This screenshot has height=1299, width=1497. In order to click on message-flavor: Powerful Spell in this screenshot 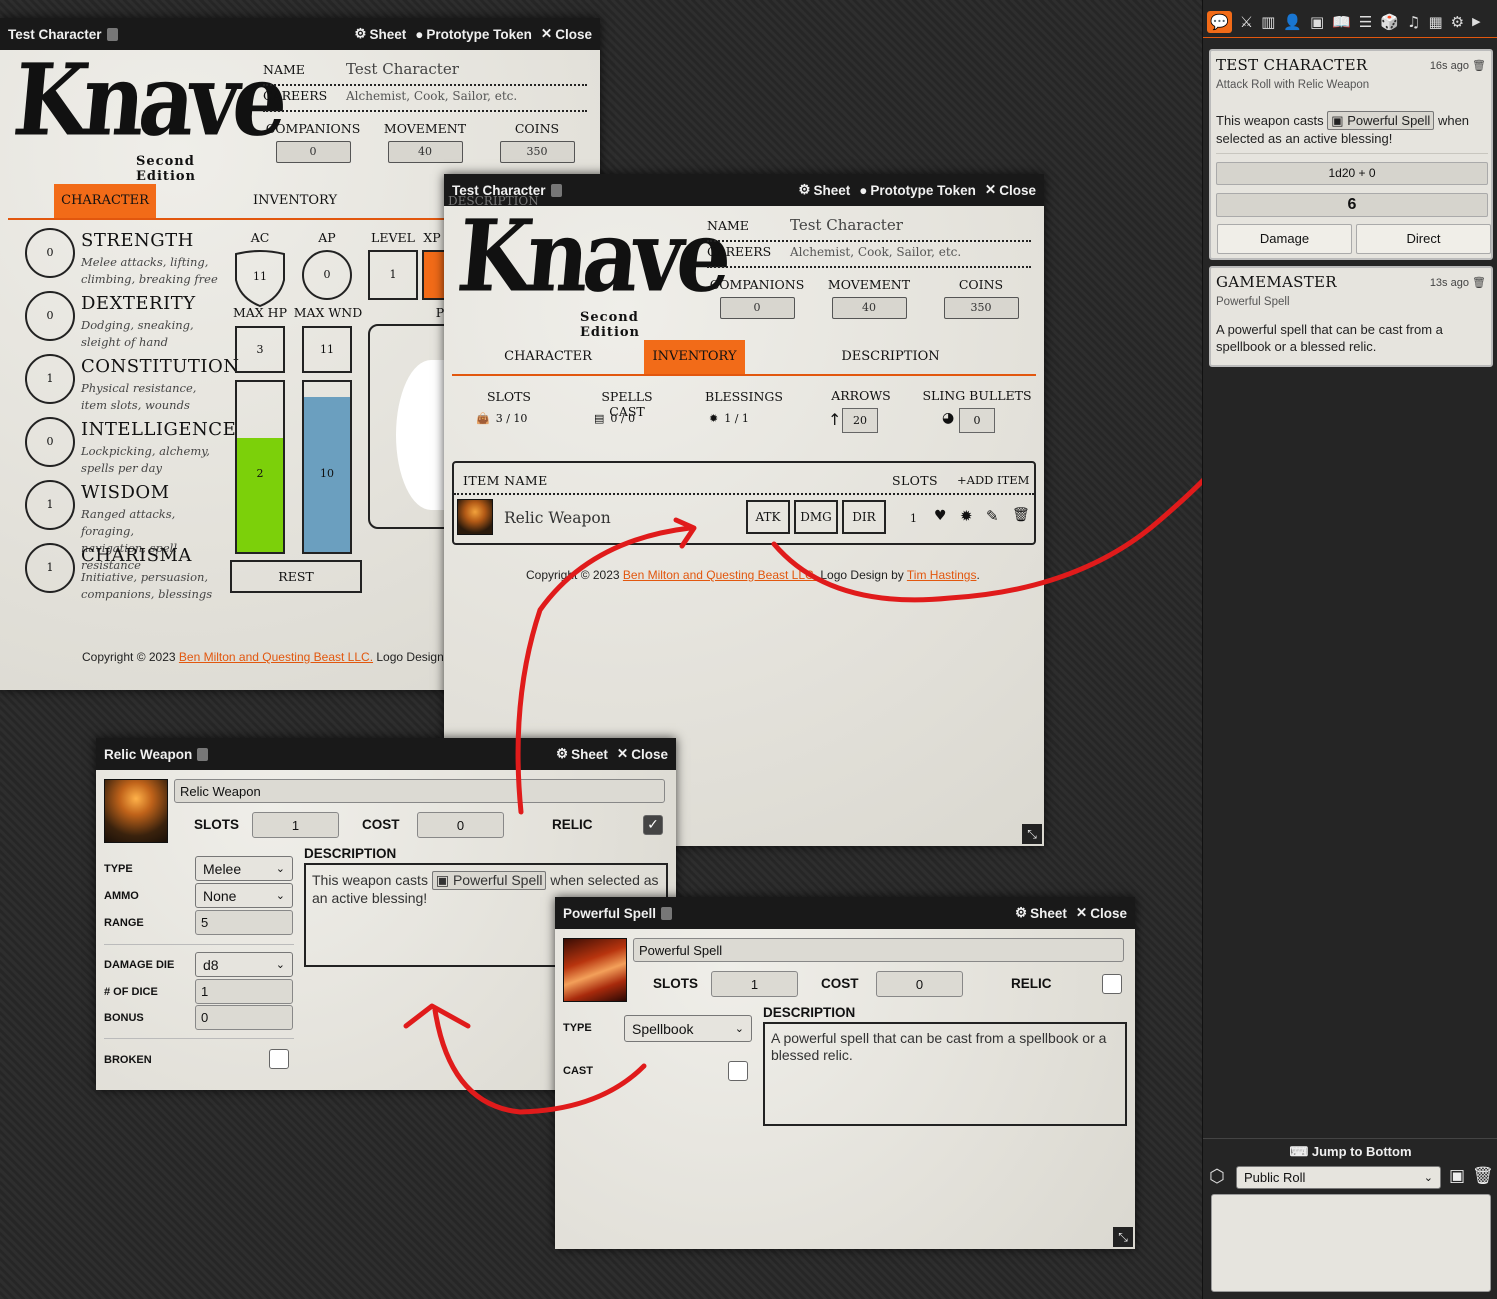, I will do `click(1253, 302)`.